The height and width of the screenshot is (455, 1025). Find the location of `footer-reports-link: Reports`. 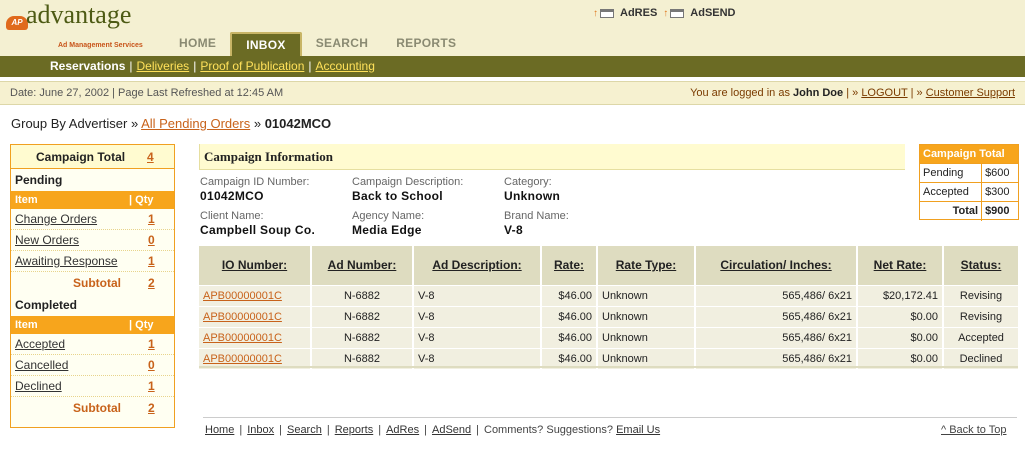

footer-reports-link: Reports is located at coordinates (354, 430).